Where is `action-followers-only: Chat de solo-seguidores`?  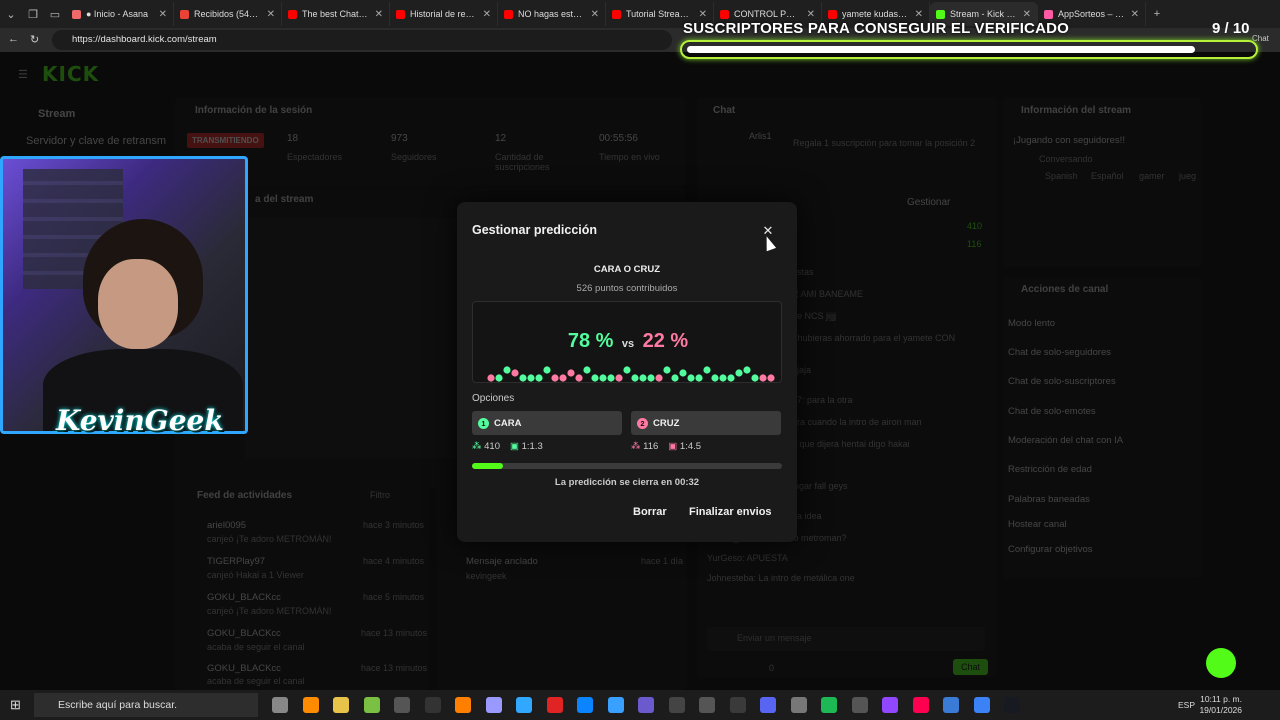
action-followers-only: Chat de solo-seguidores is located at coordinates (1059, 352).